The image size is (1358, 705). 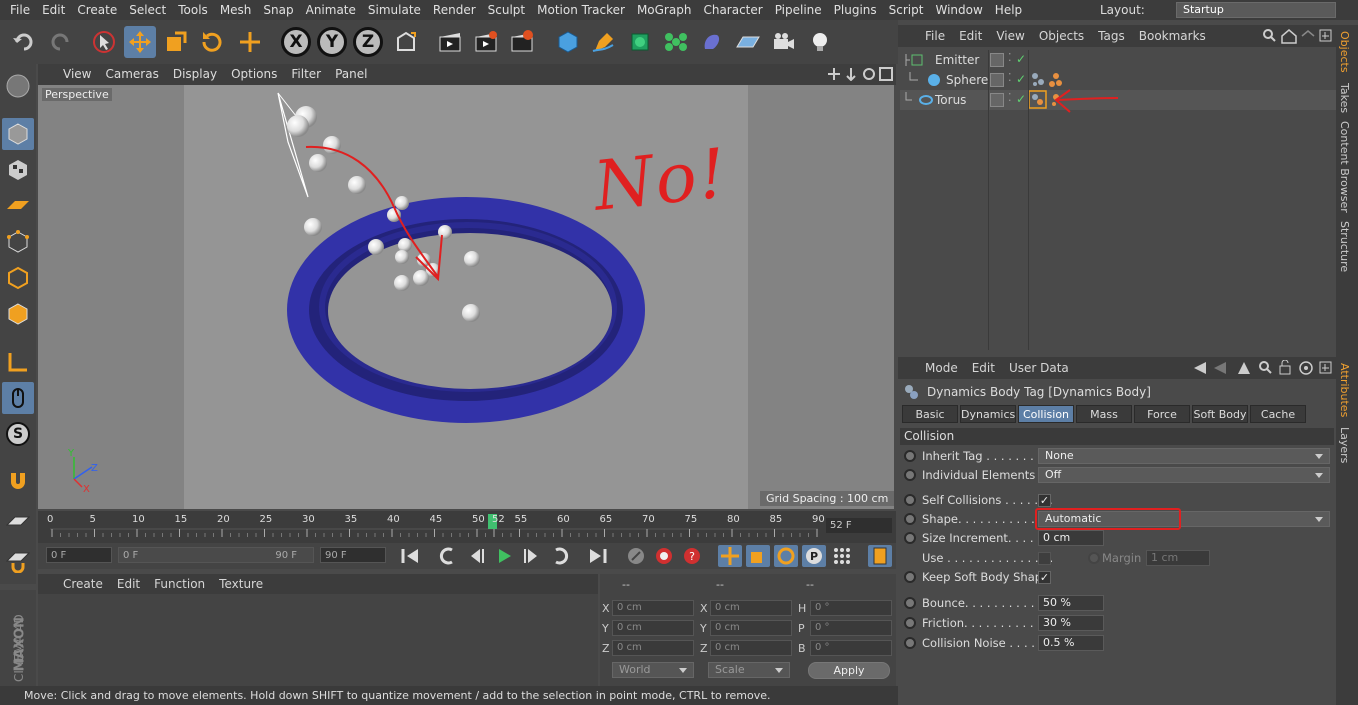 I want to click on menu-animate: Animate, so click(x=331, y=10).